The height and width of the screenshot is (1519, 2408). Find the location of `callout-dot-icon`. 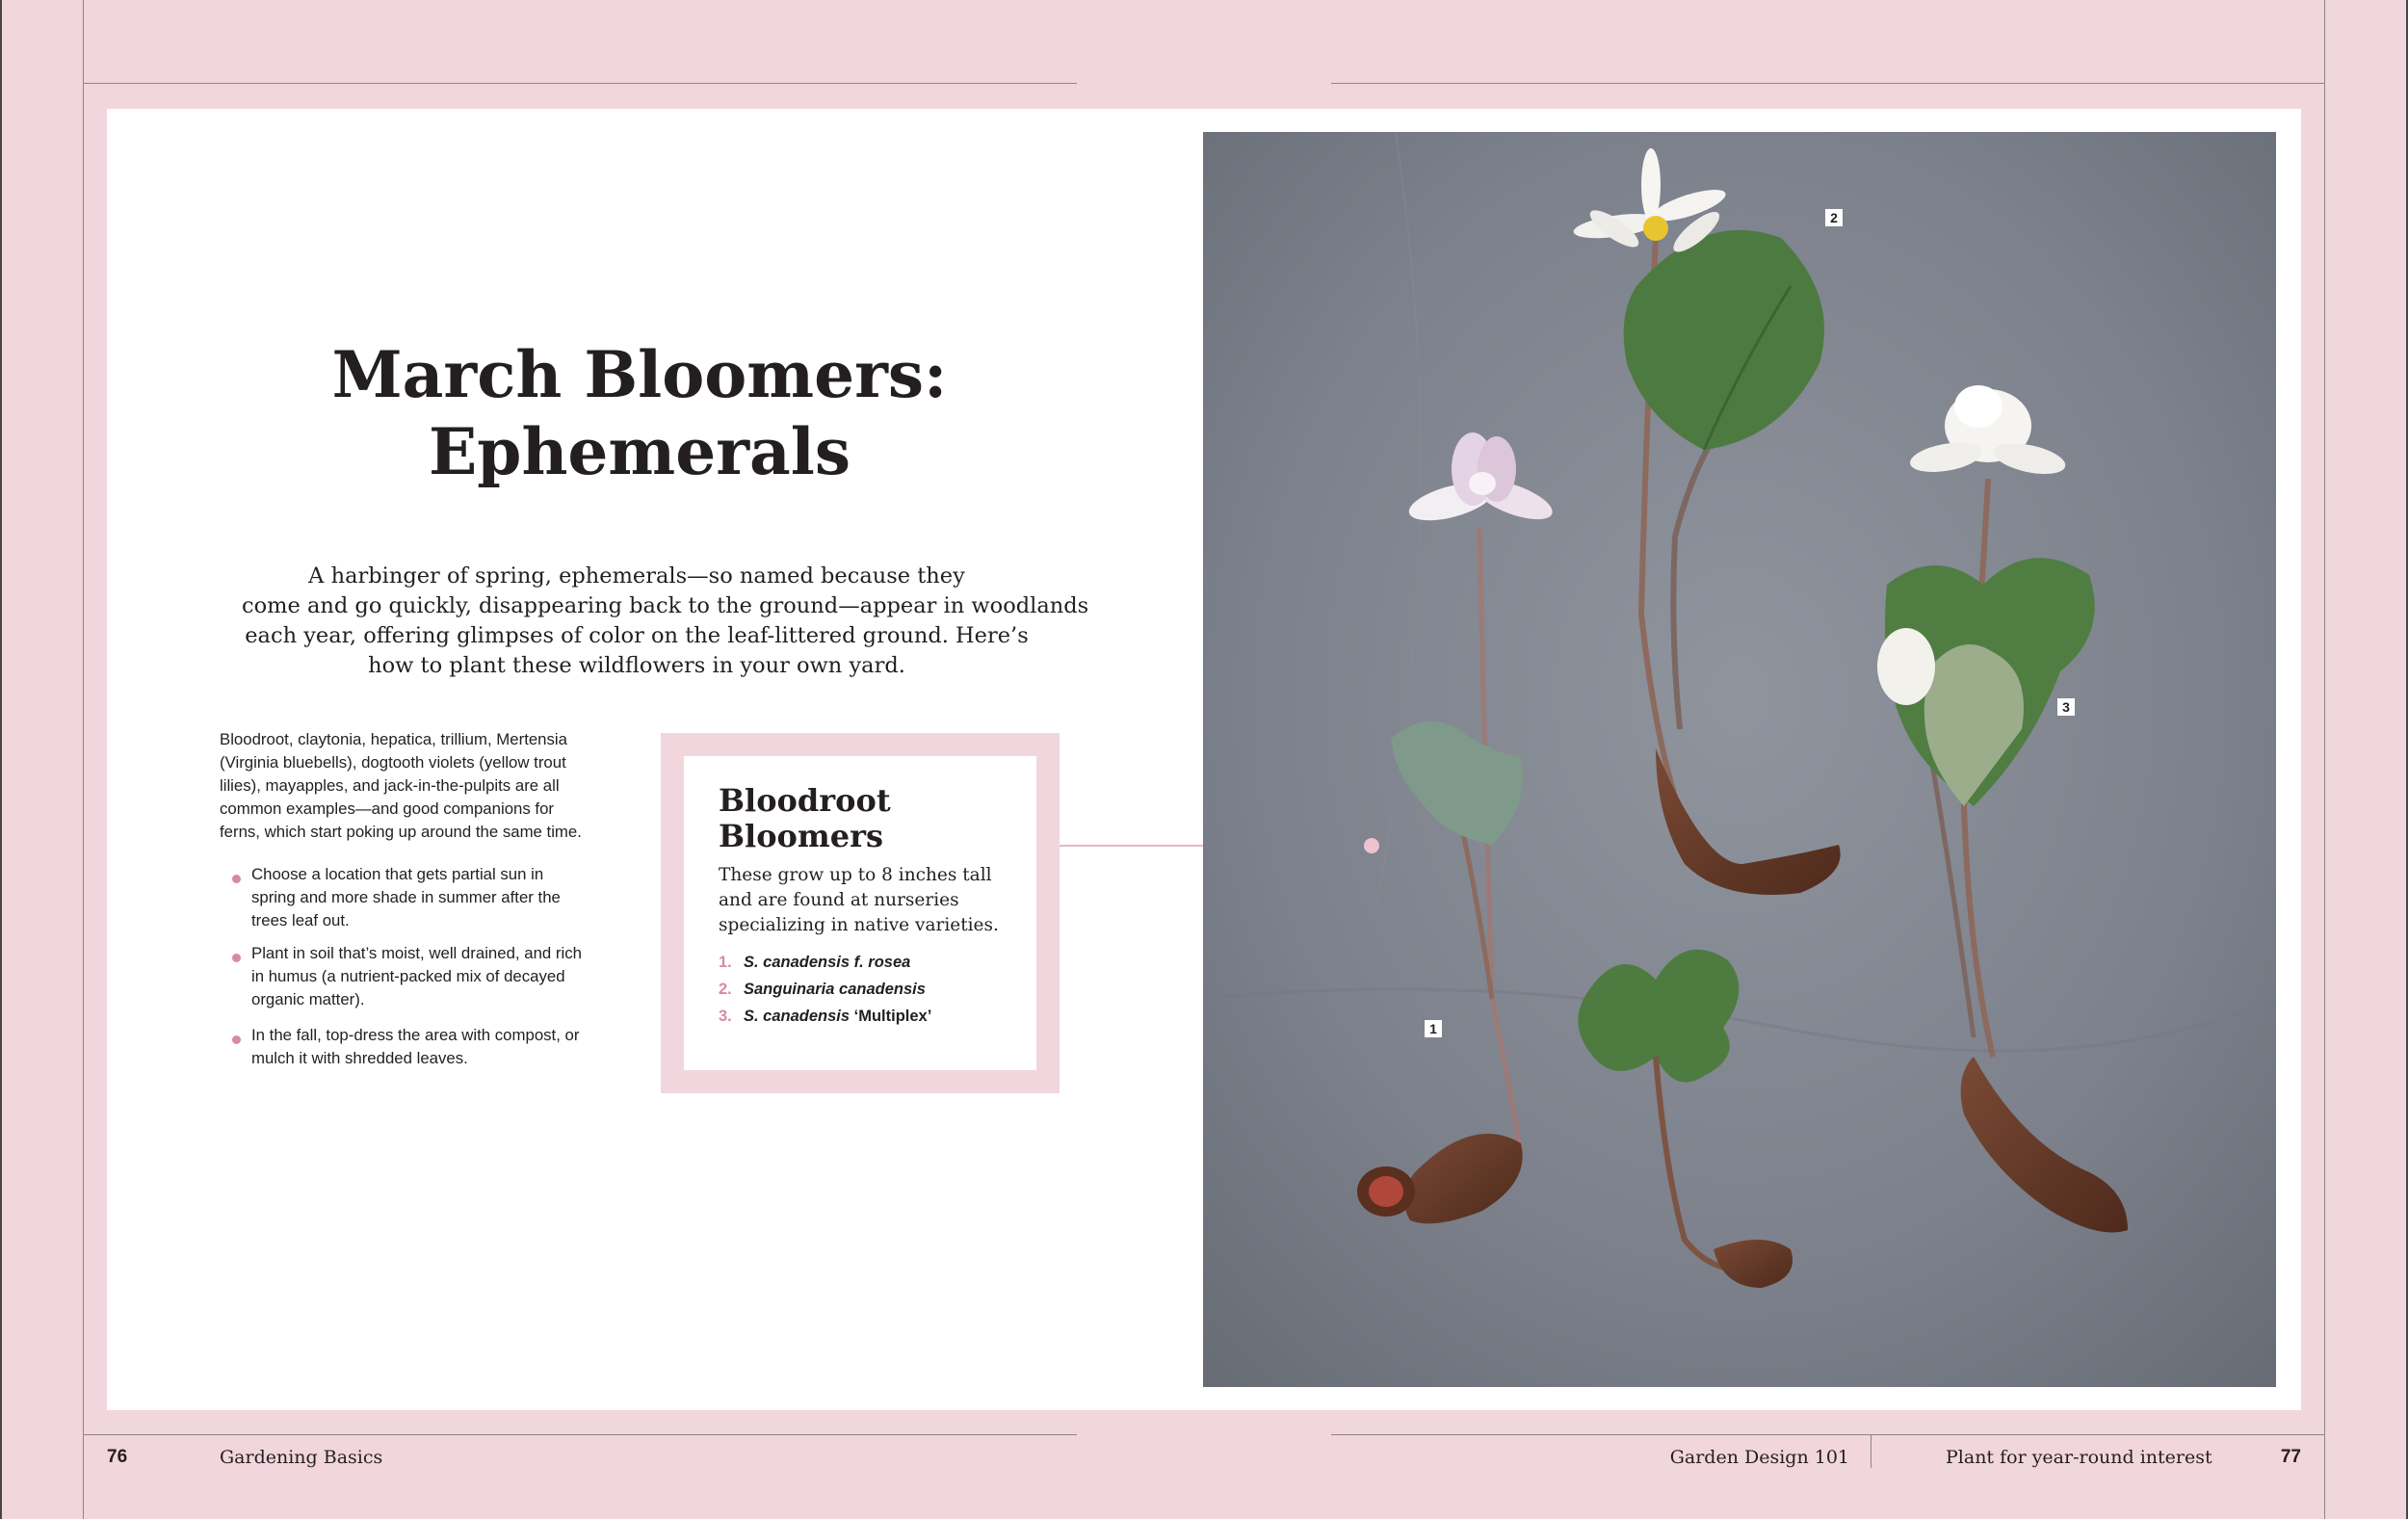

callout-dot-icon is located at coordinates (1371, 845).